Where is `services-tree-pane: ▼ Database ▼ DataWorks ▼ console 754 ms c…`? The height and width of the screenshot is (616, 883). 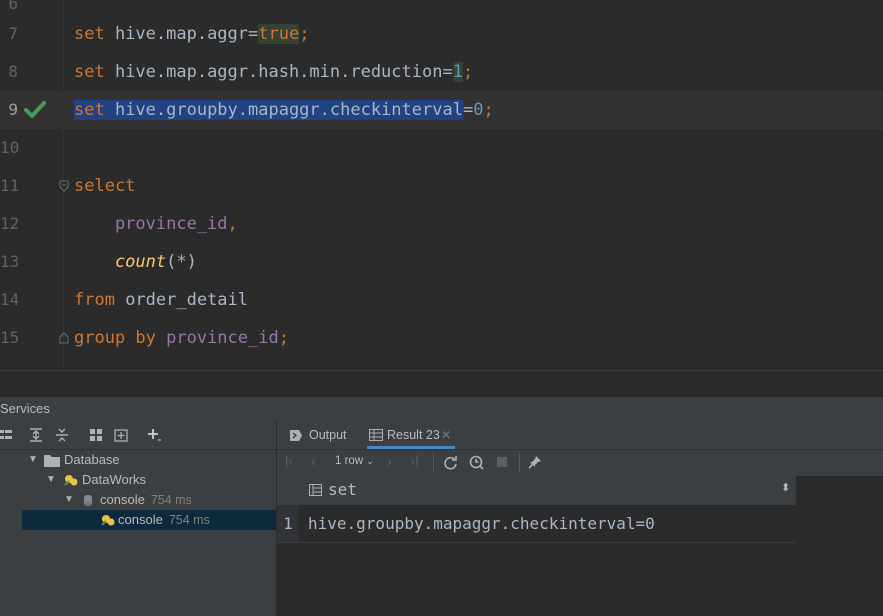 services-tree-pane: ▼ Database ▼ DataWorks ▼ console 754 ms c… is located at coordinates (138, 518).